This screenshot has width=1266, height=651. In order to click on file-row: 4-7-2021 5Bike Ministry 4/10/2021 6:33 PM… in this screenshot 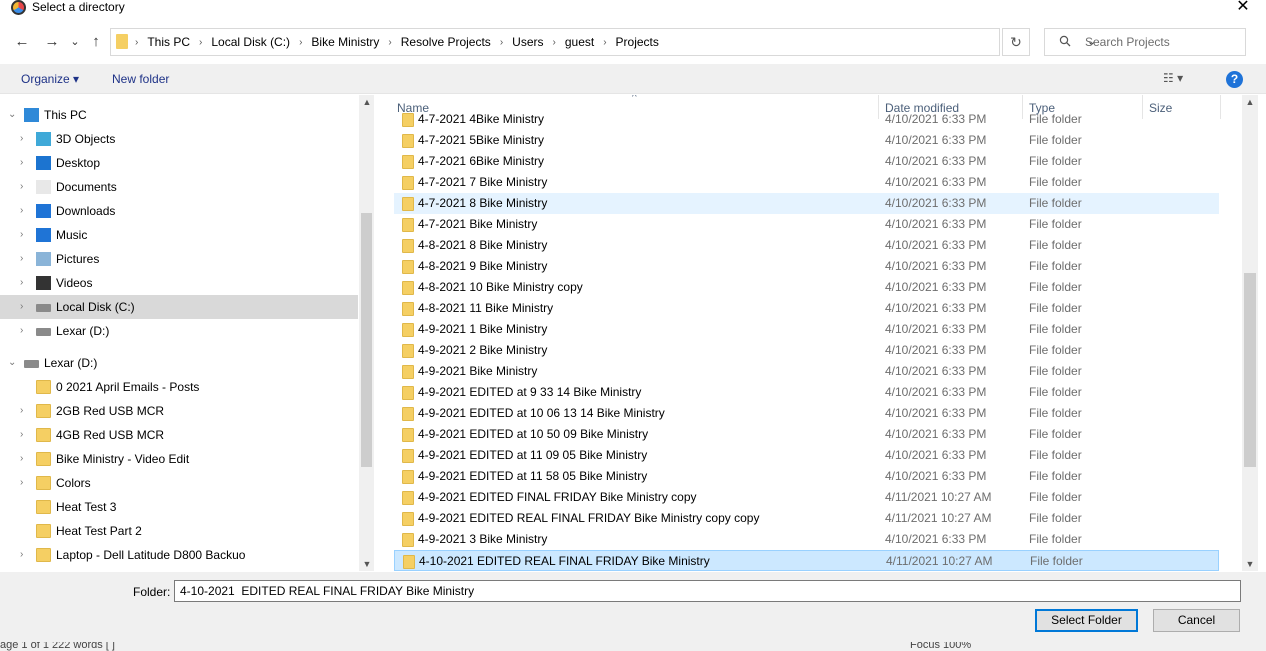, I will do `click(806, 140)`.